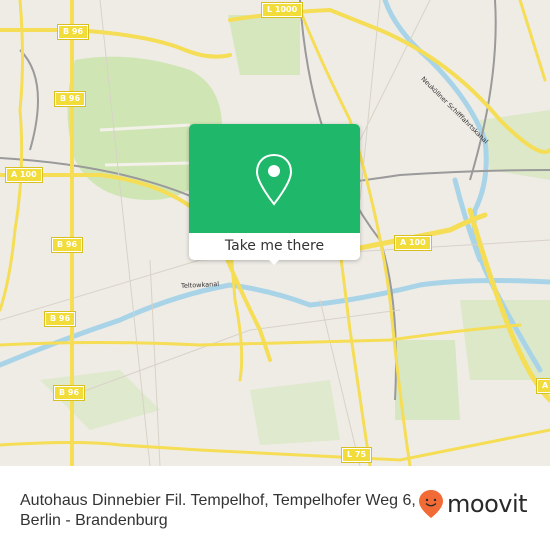 The width and height of the screenshot is (550, 550). Describe the element at coordinates (542, 386) in the screenshot. I see `road-shield: A` at that location.